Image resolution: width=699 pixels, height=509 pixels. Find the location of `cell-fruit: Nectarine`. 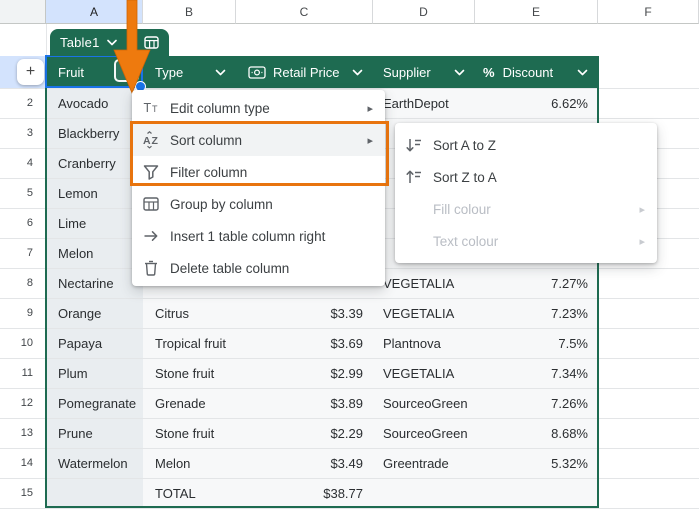

cell-fruit: Nectarine is located at coordinates (94, 284).